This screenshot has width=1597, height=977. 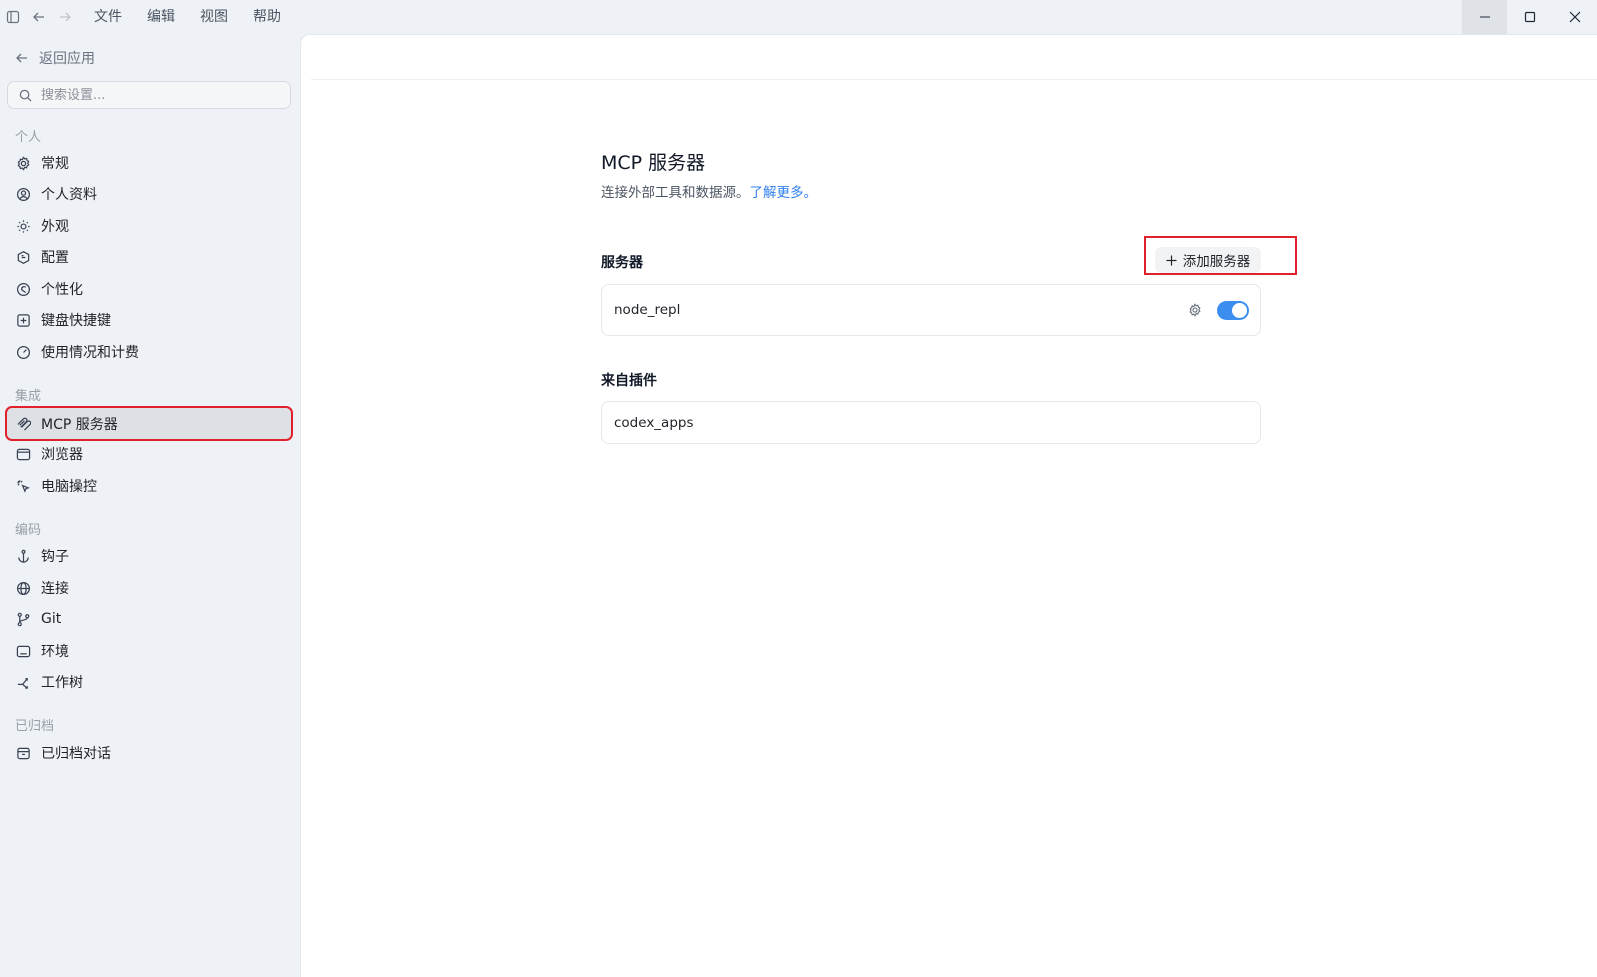 What do you see at coordinates (55, 164) in the screenshot?
I see `sidebar-item-label: 常规` at bounding box center [55, 164].